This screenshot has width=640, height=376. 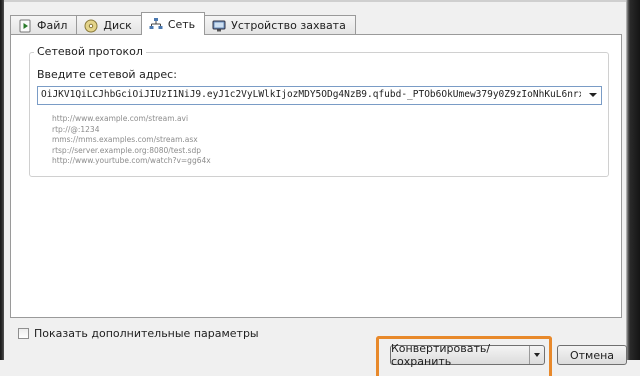 I want to click on show-more-options-row: Показать дополнительные параметры, so click(x=138, y=333).